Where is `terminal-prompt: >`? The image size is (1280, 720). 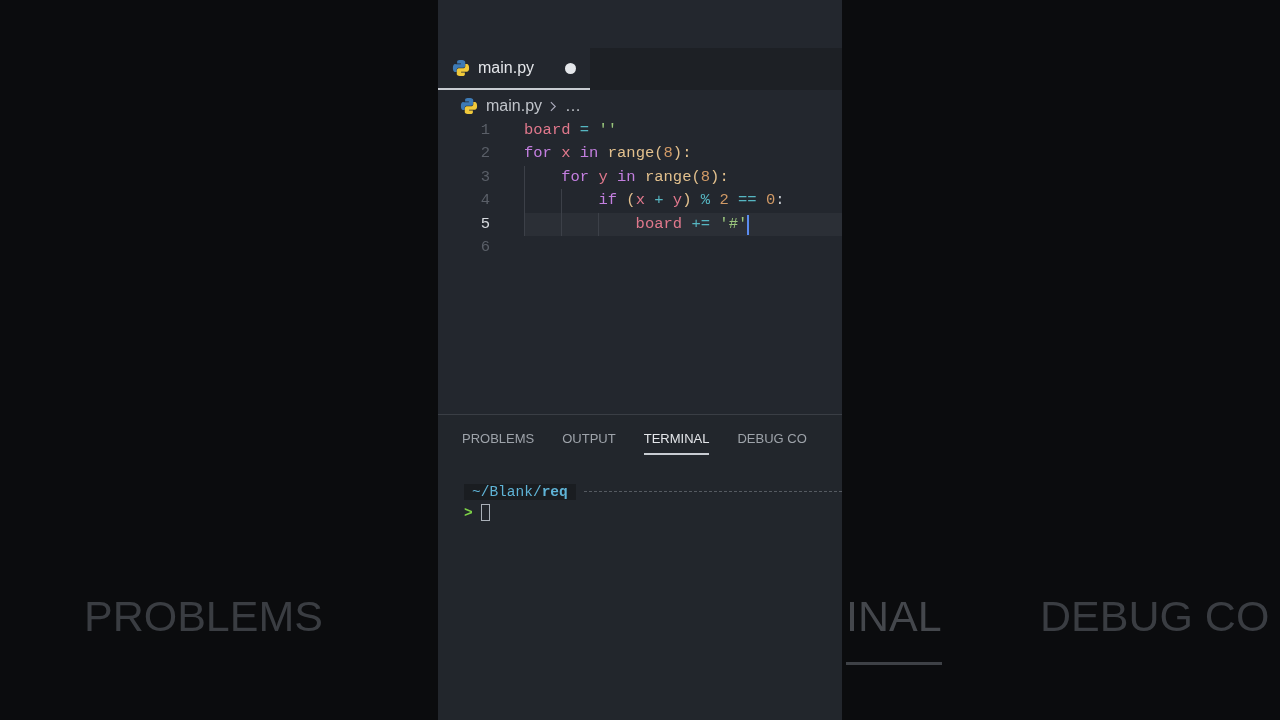
terminal-prompt: > is located at coordinates (468, 512).